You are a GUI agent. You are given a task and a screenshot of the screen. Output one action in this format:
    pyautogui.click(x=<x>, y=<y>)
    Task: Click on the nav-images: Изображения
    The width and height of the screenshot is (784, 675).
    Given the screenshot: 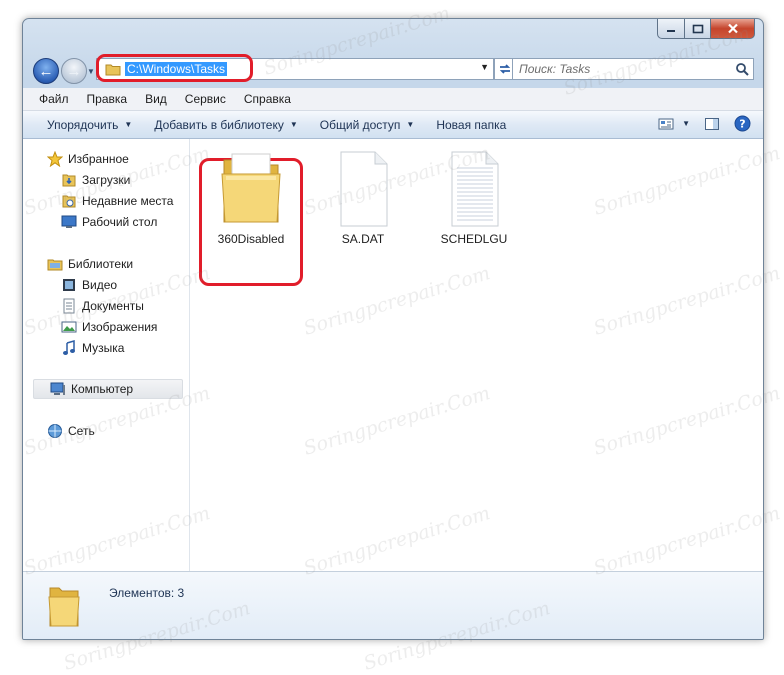 What is the action you would take?
    pyautogui.click(x=109, y=327)
    